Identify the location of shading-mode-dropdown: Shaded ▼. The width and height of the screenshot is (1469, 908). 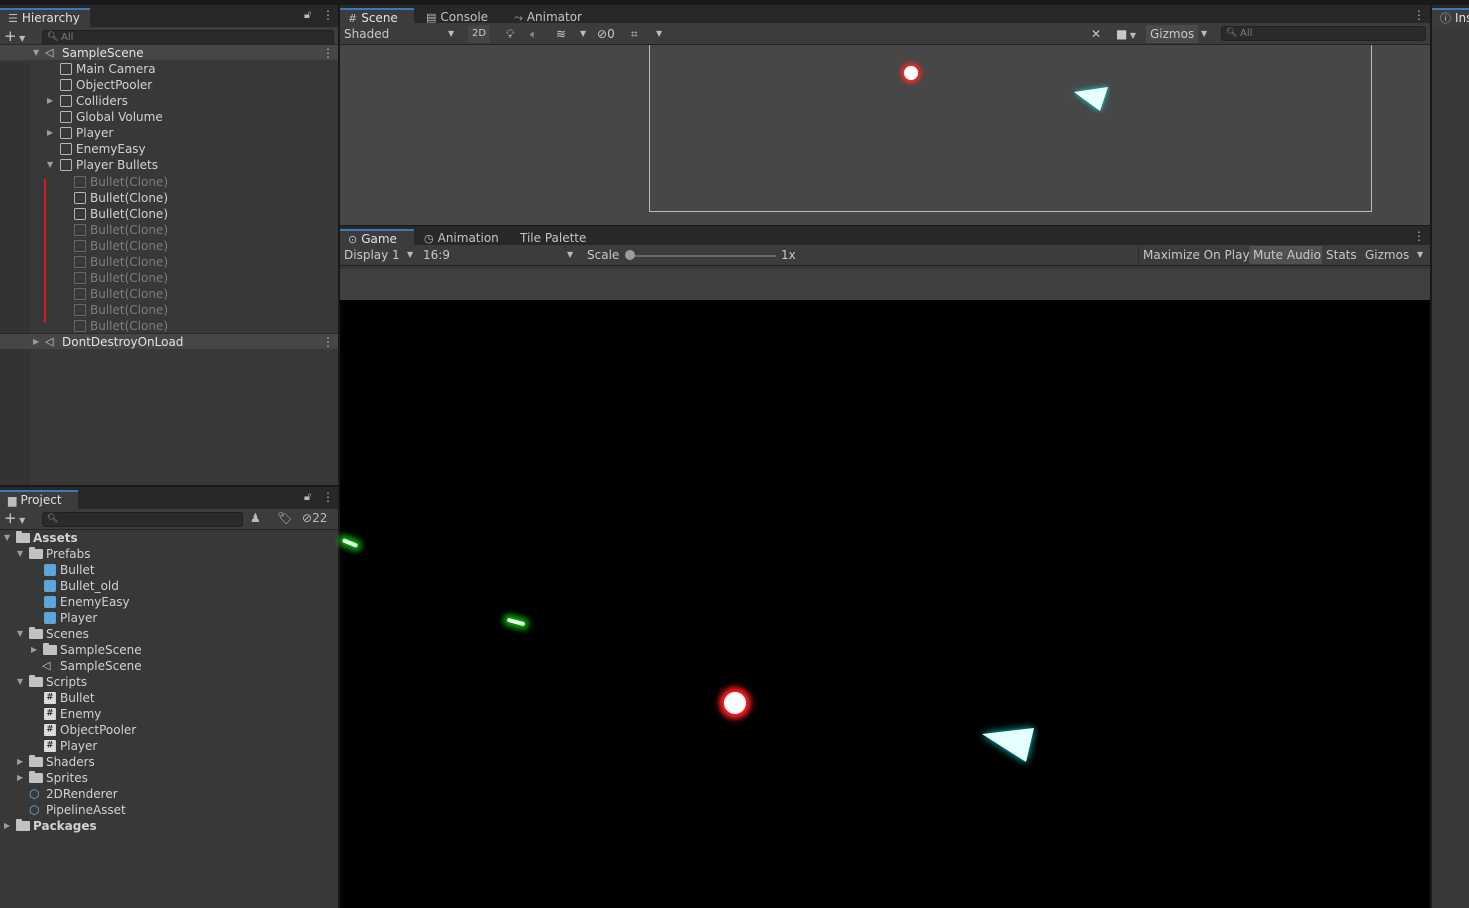
(402, 34).